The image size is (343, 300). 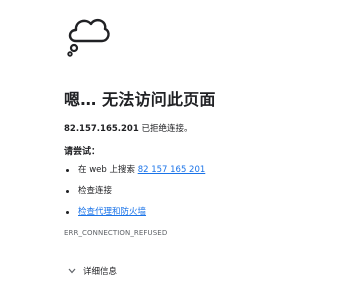 I want to click on error-message: 82.157.165.201 已拒绝连接。, so click(x=128, y=128).